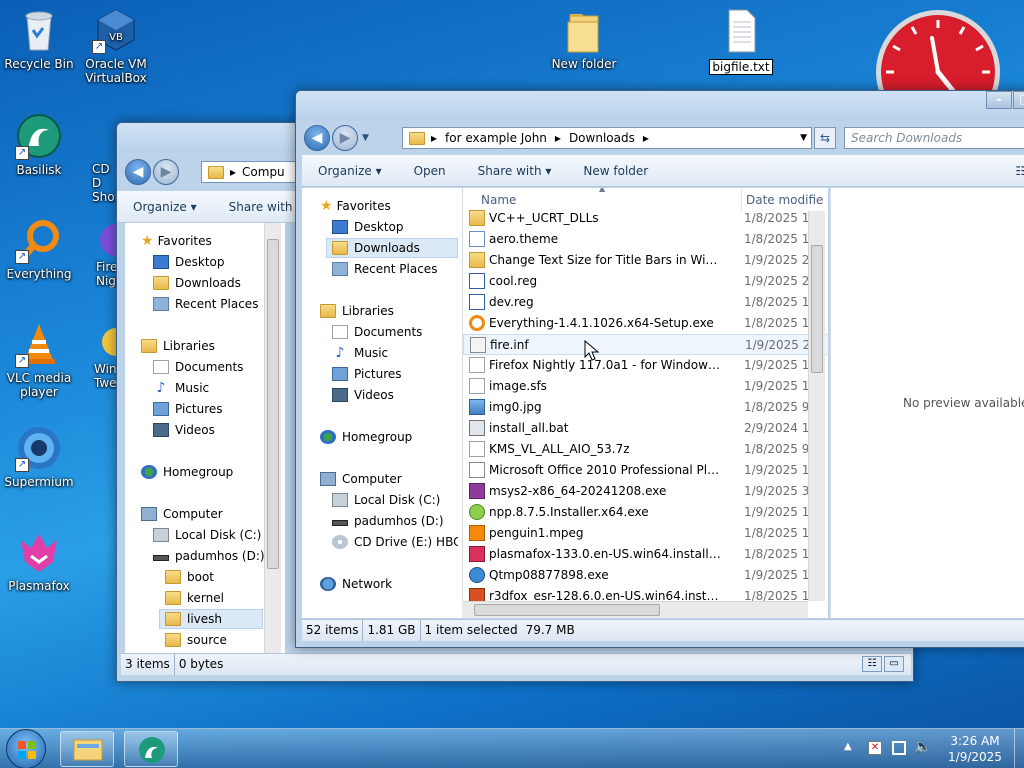  Describe the element at coordinates (1016, 171) in the screenshot. I see `view-options-icon: ☷ ▾` at that location.